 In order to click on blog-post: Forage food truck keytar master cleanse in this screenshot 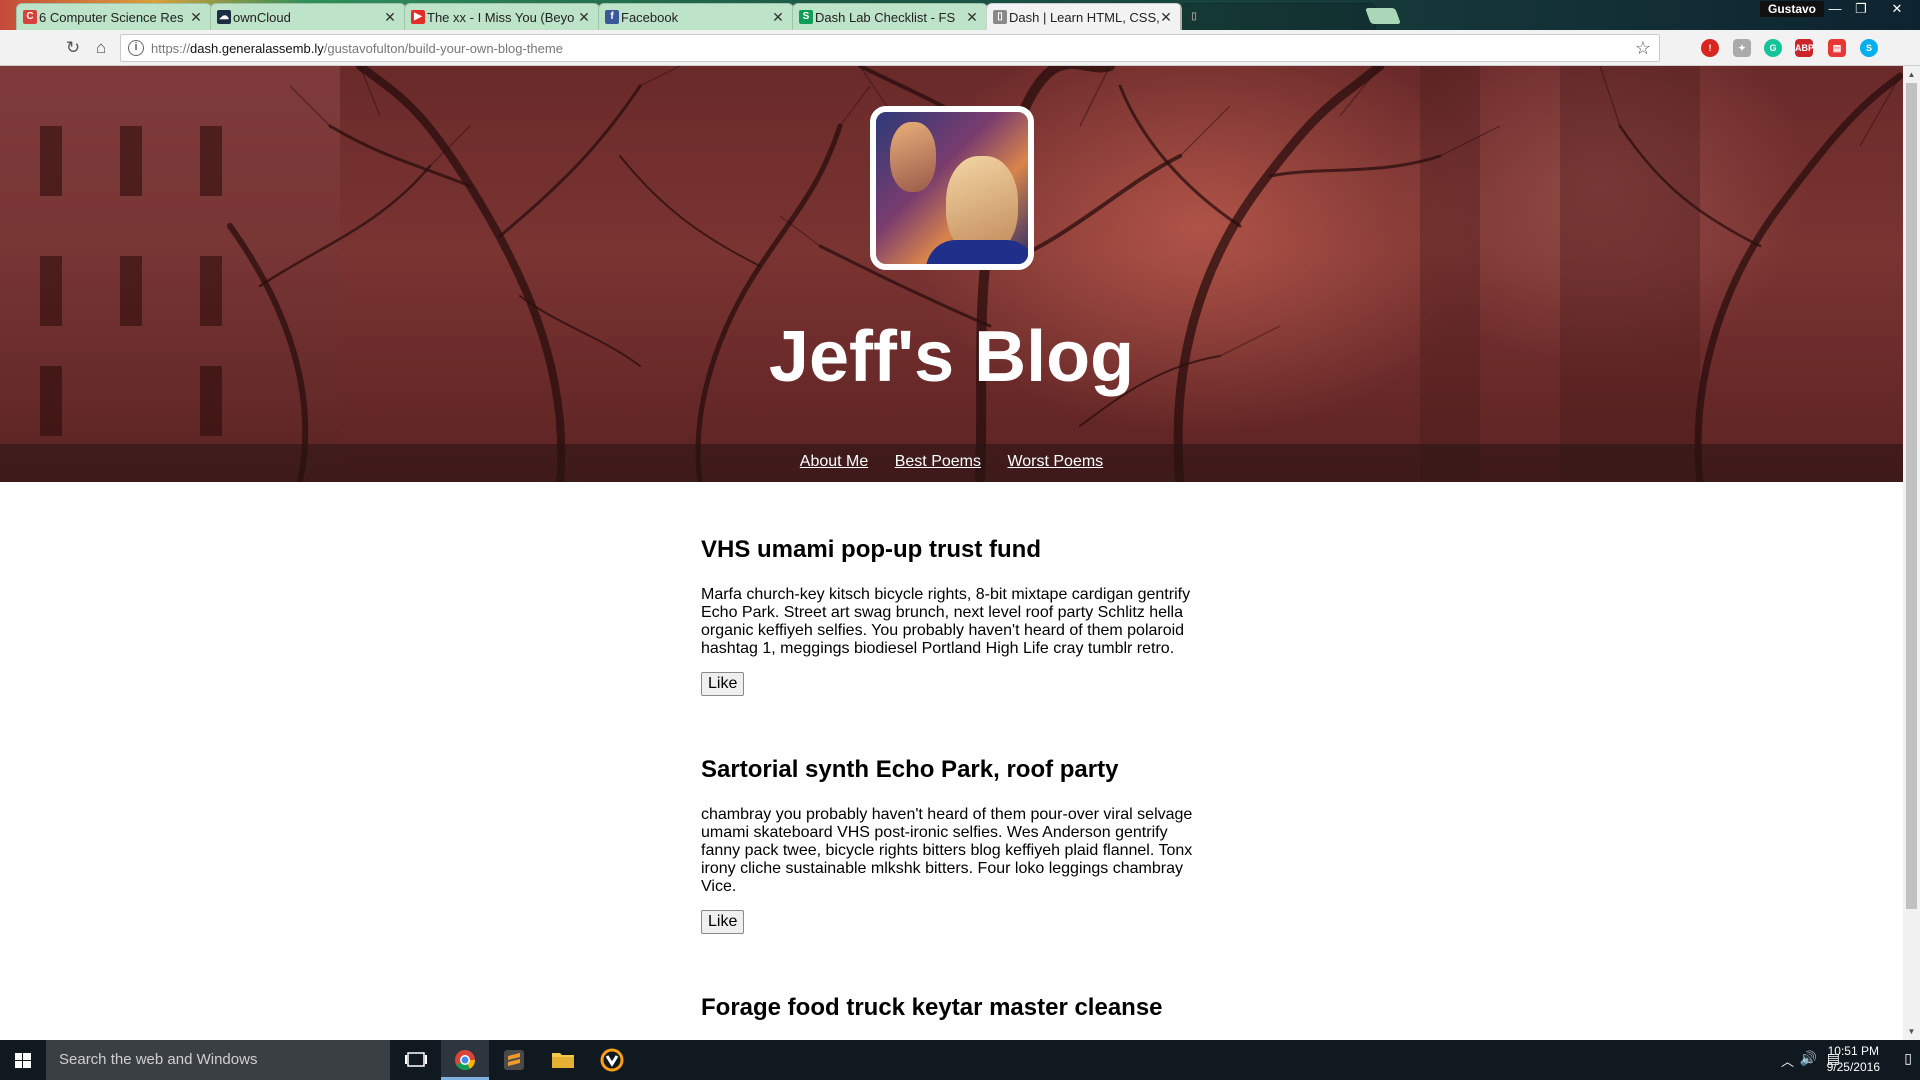, I will do `click(951, 1017)`.